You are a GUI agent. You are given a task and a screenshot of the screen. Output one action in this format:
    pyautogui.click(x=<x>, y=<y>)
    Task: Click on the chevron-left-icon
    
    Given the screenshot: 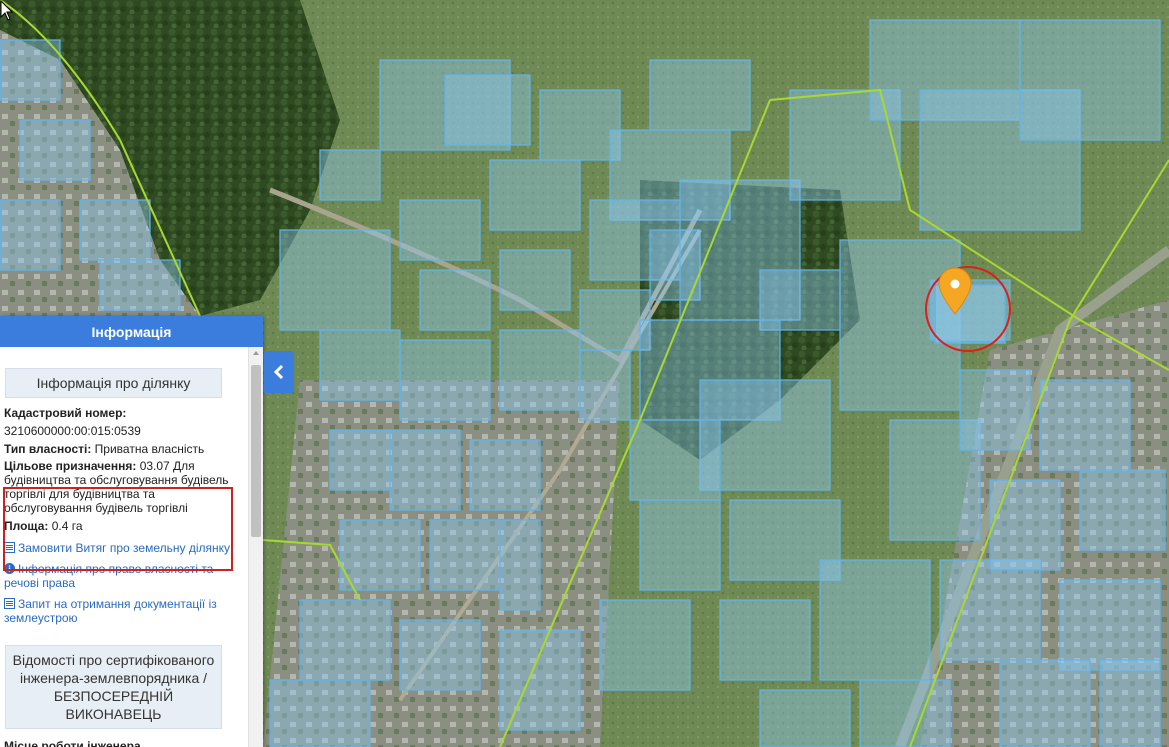 What is the action you would take?
    pyautogui.click(x=278, y=372)
    